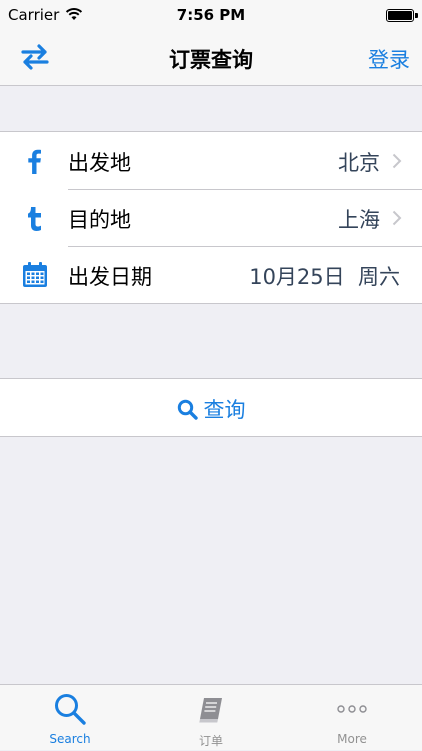 This screenshot has height=751, width=422. I want to click on departure-date-value: 10月25日 周六, so click(324, 277).